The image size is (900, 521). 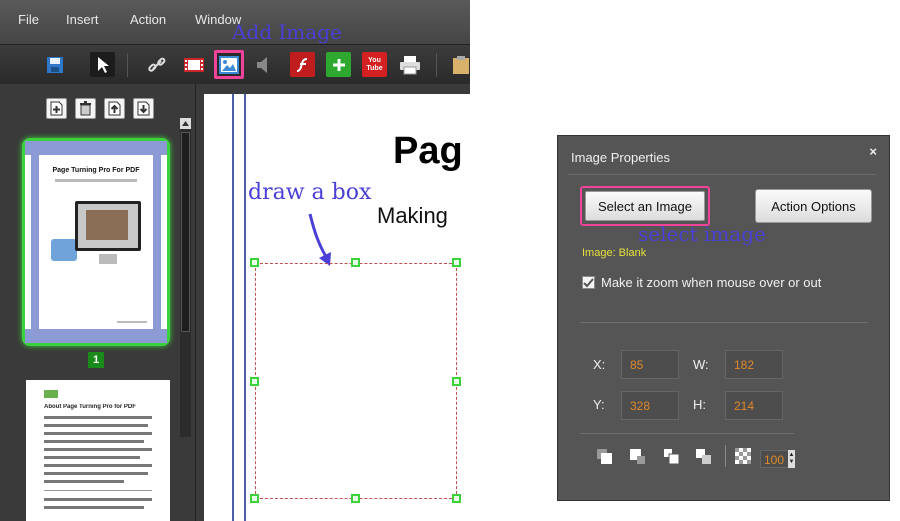 I want to click on select-image-highlight: Select an Image, so click(x=645, y=206).